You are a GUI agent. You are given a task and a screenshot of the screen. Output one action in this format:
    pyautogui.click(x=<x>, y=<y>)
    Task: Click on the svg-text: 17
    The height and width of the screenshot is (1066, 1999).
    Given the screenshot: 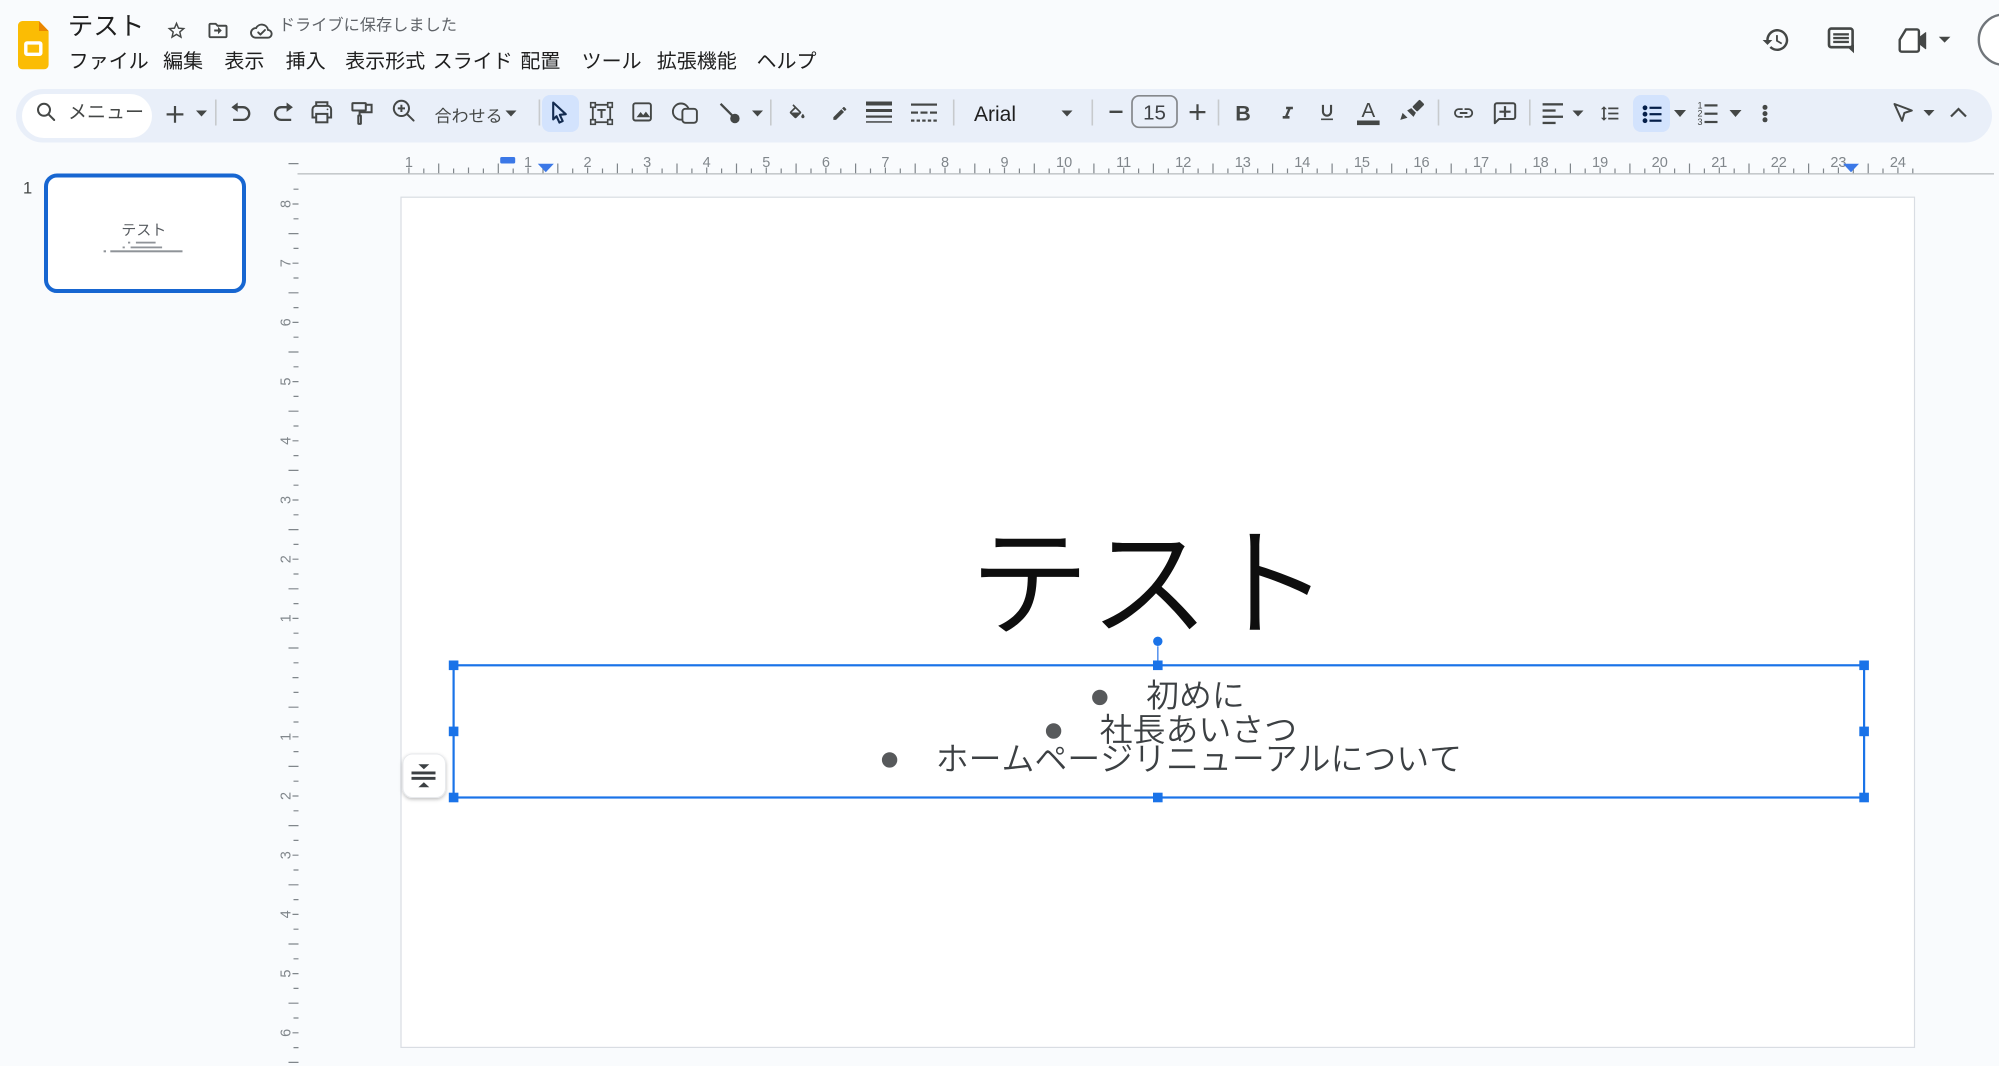 What is the action you would take?
    pyautogui.click(x=1481, y=163)
    